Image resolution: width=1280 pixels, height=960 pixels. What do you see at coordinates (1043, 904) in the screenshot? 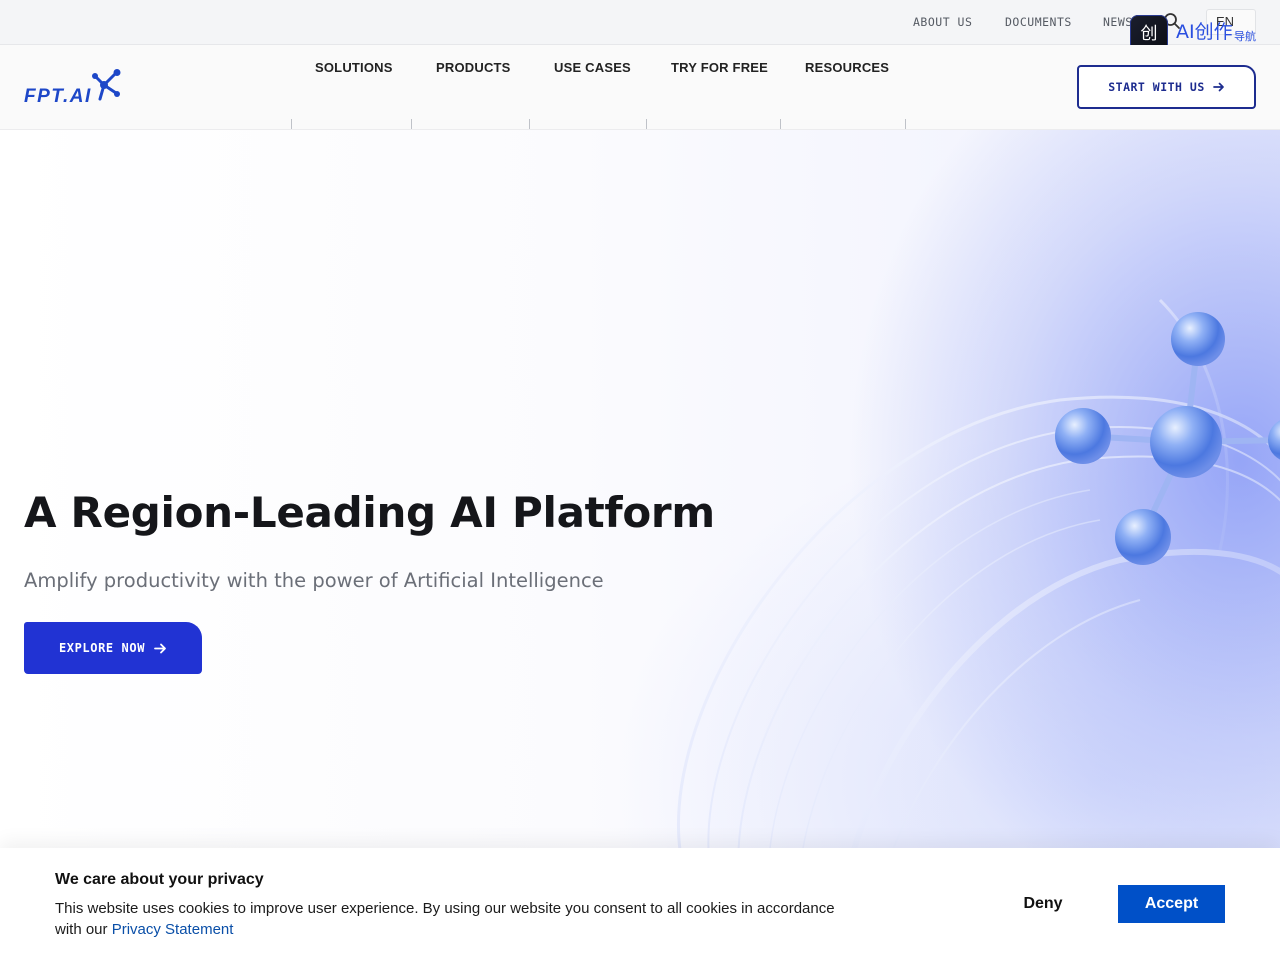
I see `deny-cookies-button: Deny` at bounding box center [1043, 904].